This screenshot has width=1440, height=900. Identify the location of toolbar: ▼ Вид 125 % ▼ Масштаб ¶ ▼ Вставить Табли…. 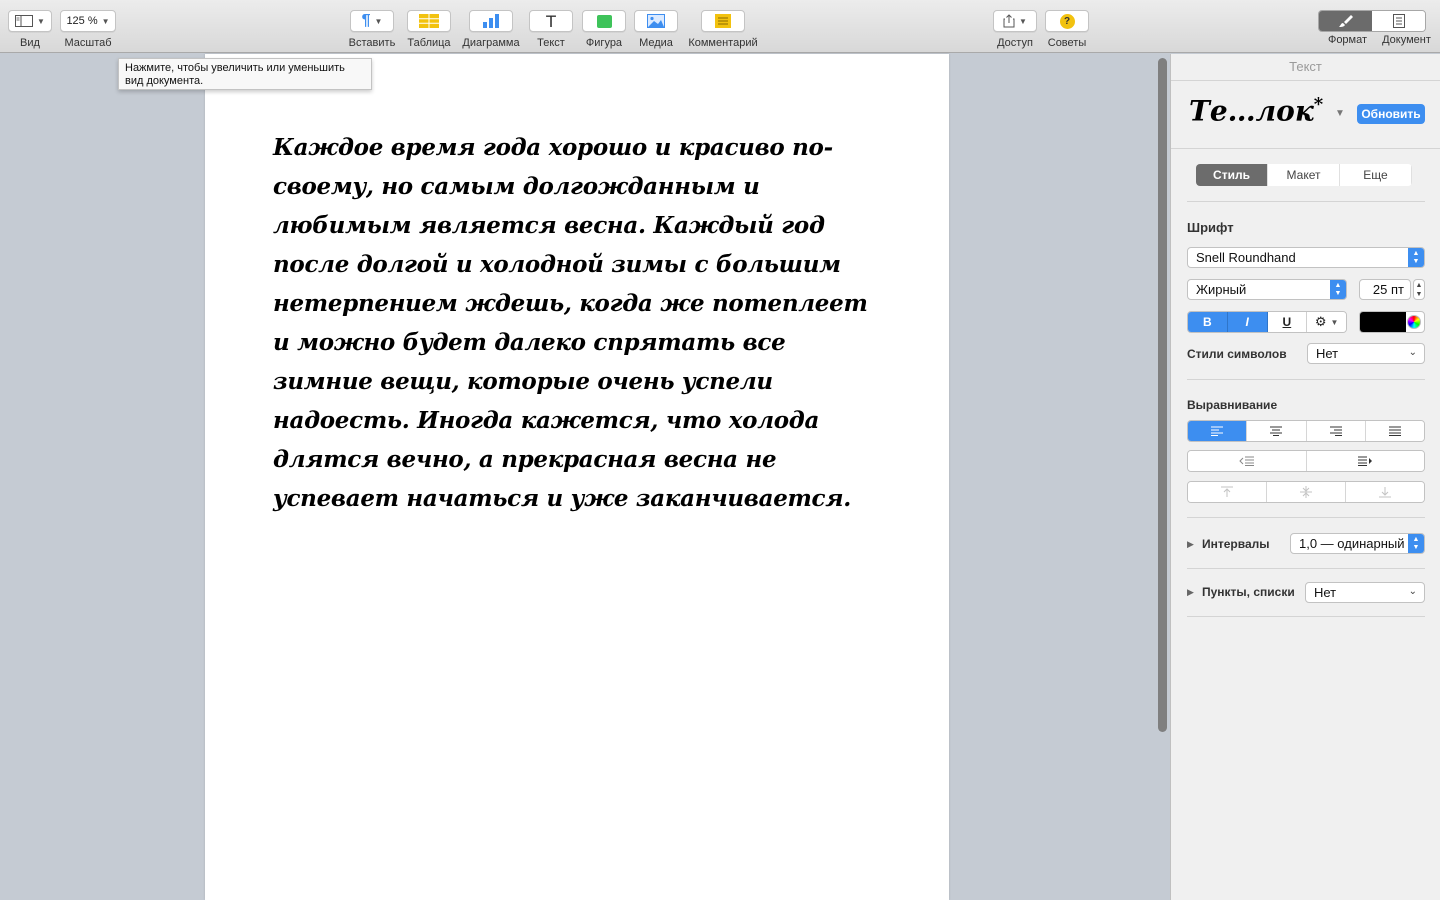
(720, 26).